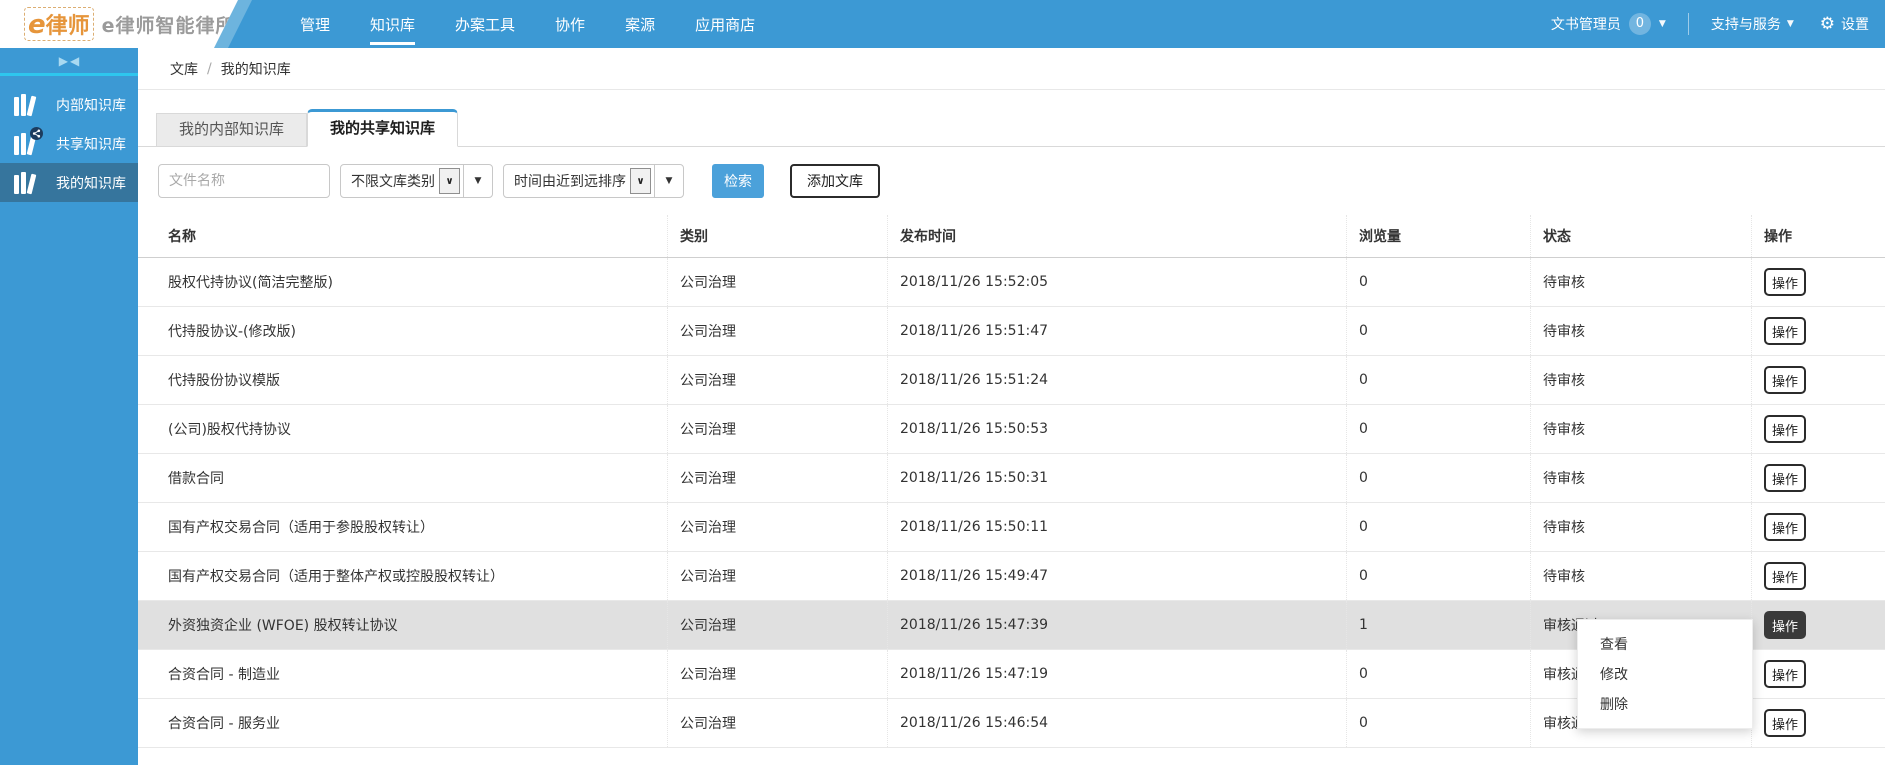 The image size is (1885, 765). I want to click on cell-published: 2018/11/26 15:52:05, so click(1116, 282).